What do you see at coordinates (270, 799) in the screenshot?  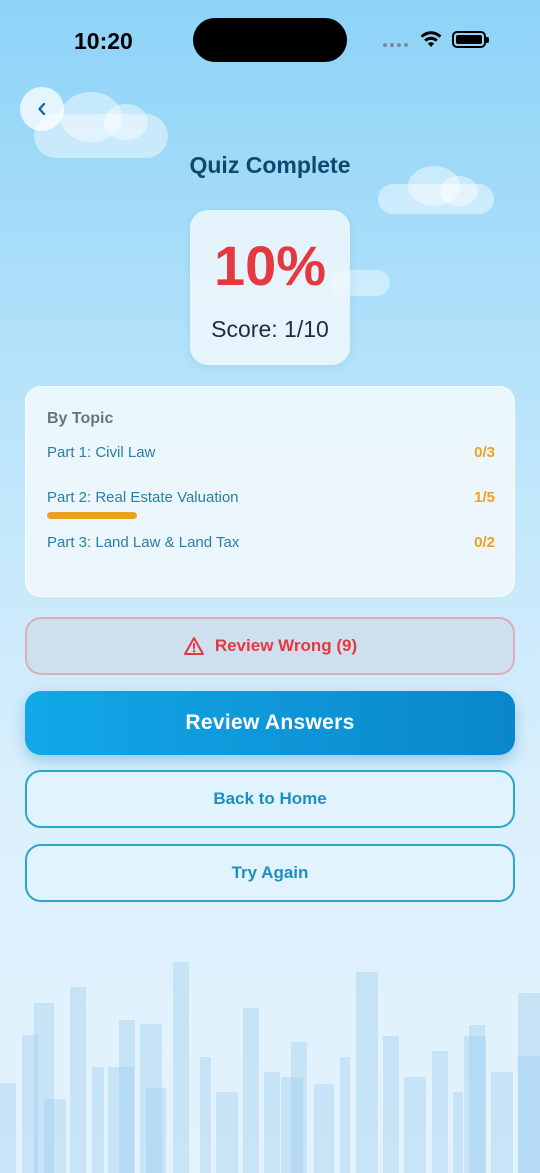 I see `back-to-home-button: Back to Home` at bounding box center [270, 799].